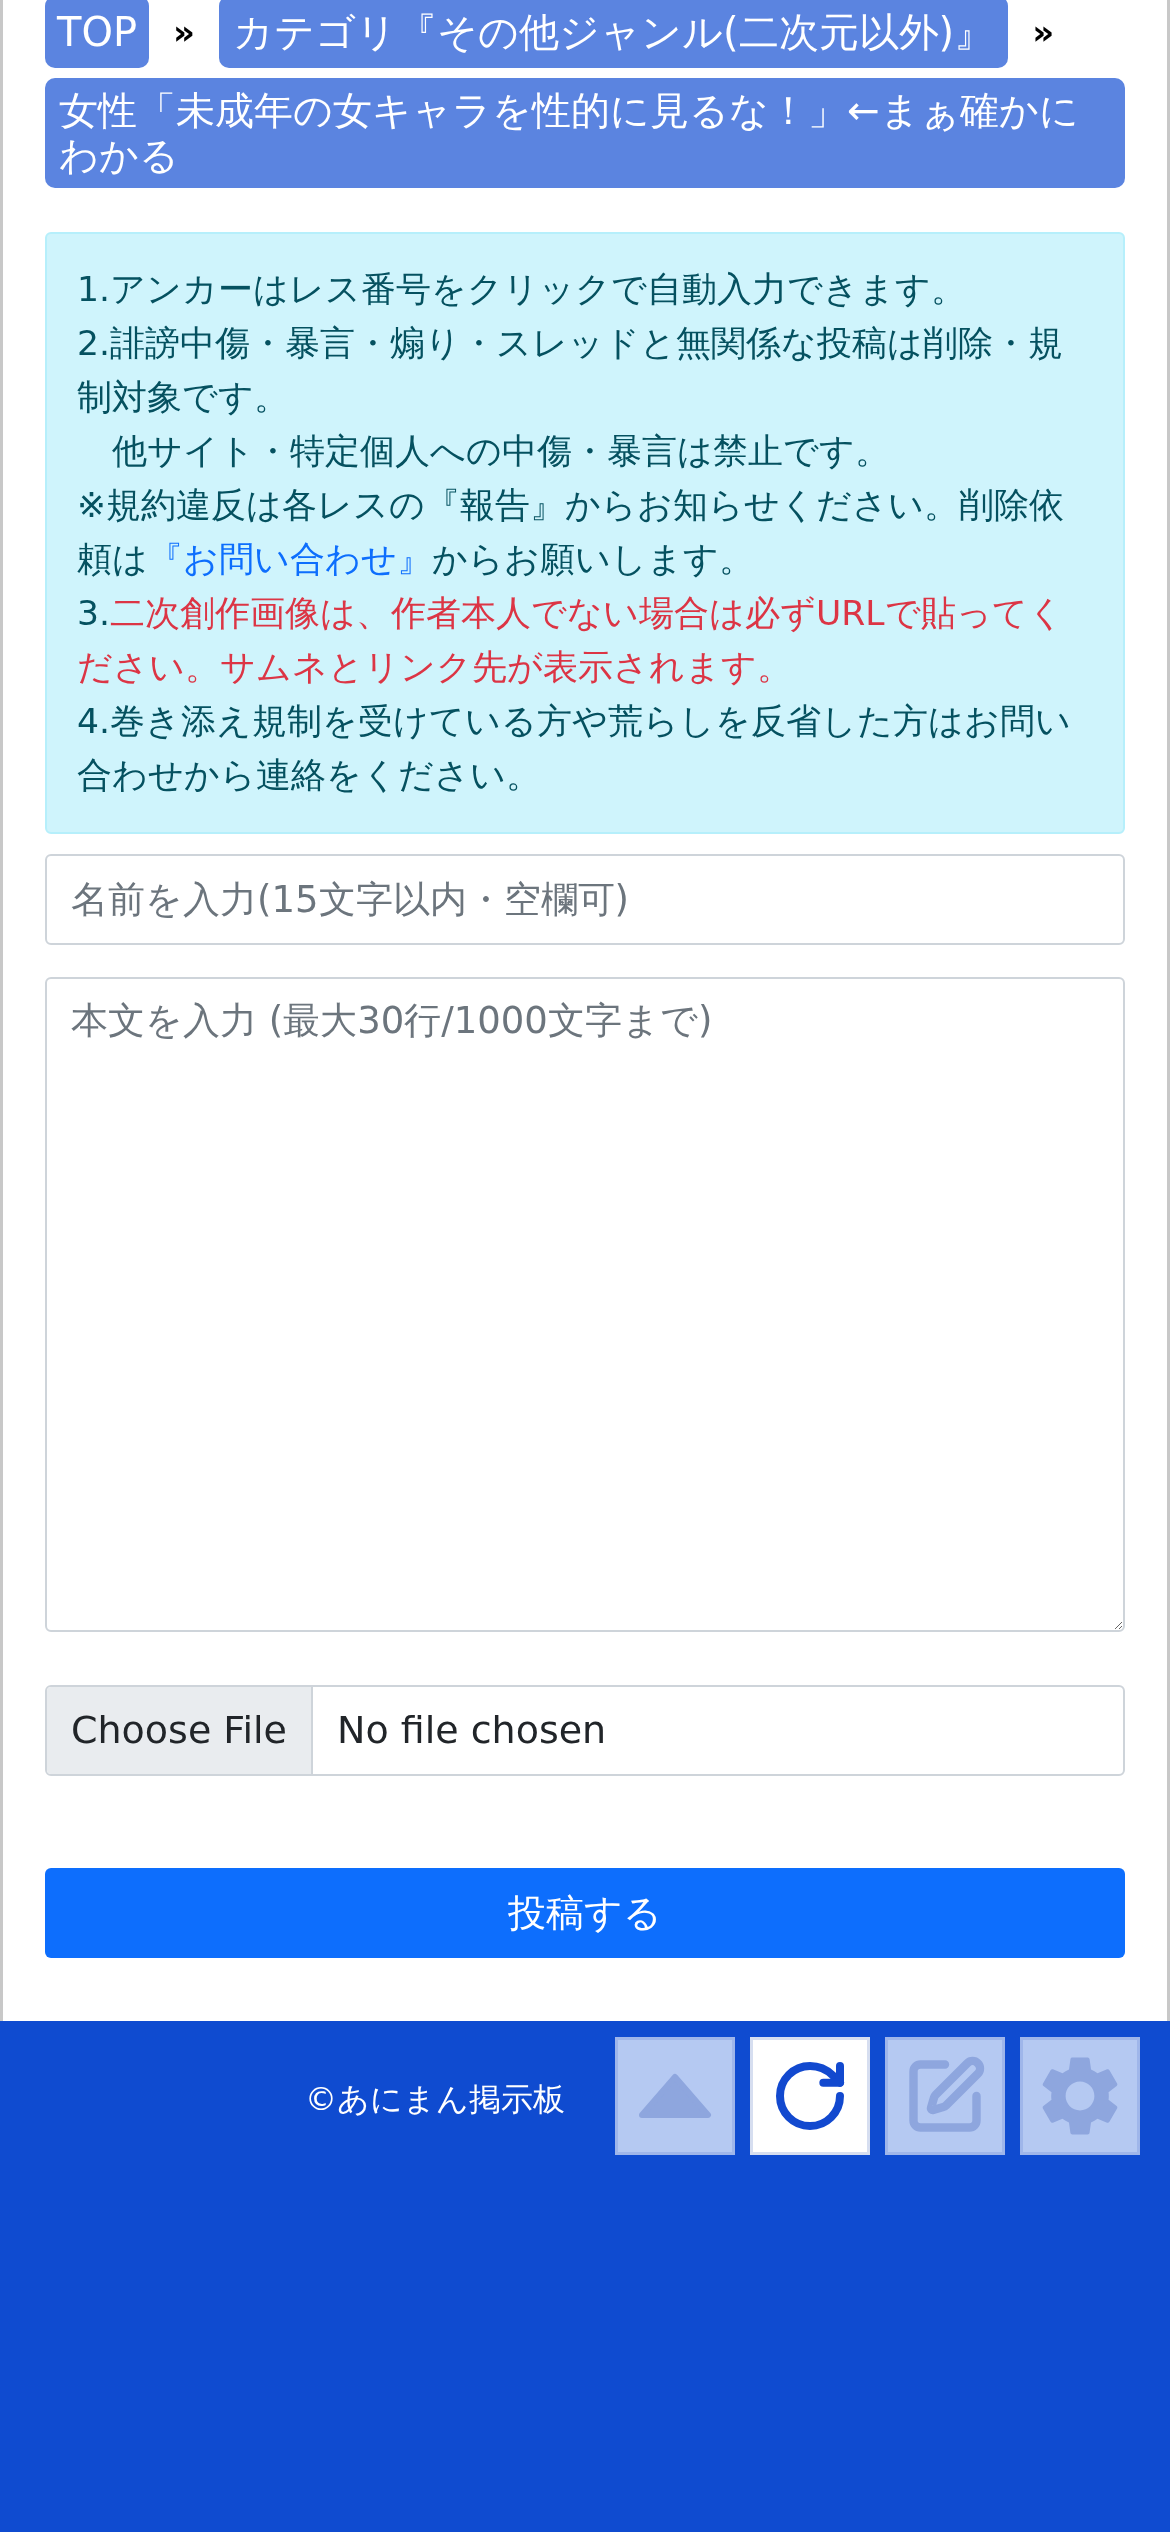 This screenshot has height=2532, width=1170. I want to click on submit-button: 投稿する, so click(585, 1913).